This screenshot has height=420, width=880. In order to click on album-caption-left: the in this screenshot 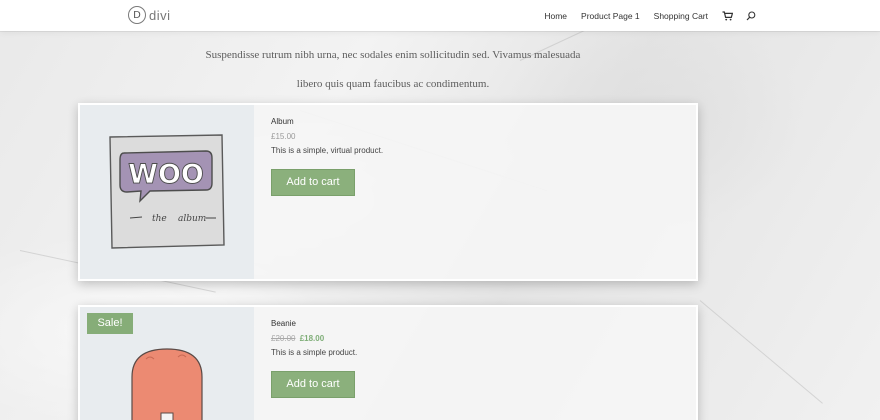, I will do `click(159, 219)`.